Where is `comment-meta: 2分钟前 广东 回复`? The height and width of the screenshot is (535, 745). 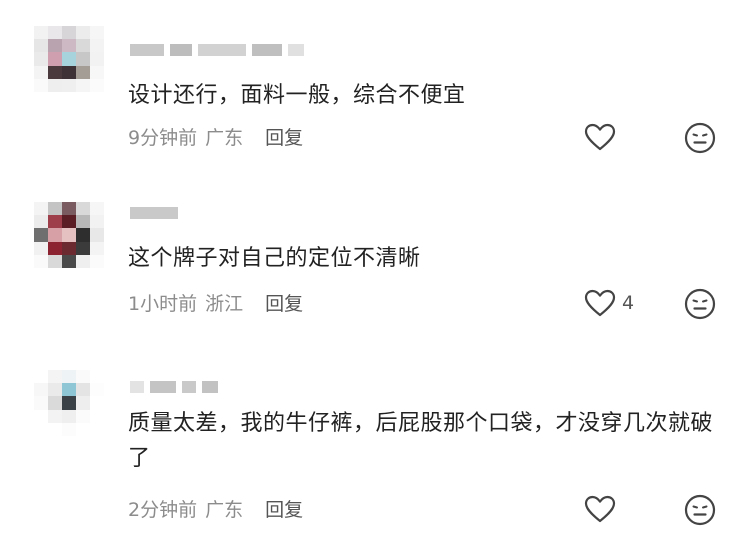
comment-meta: 2分钟前 广东 回复 is located at coordinates (215, 508).